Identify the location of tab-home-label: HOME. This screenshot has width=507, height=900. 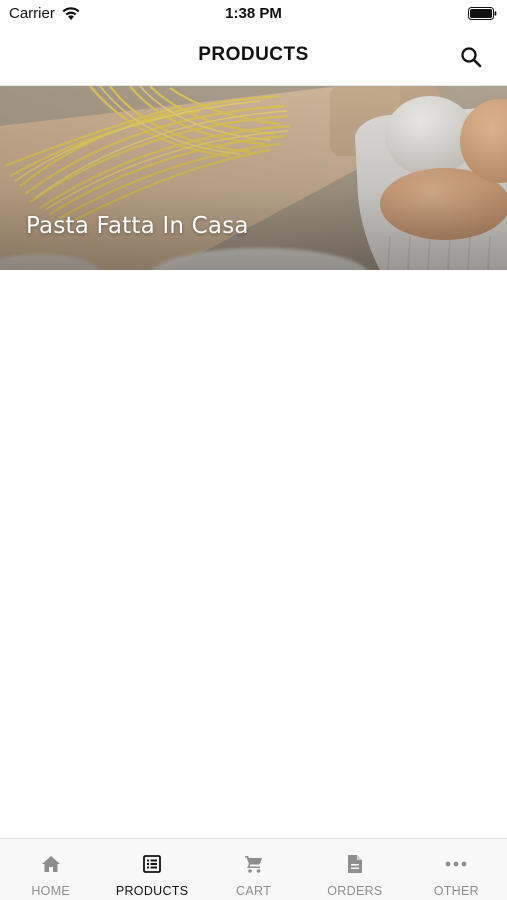
(51, 891).